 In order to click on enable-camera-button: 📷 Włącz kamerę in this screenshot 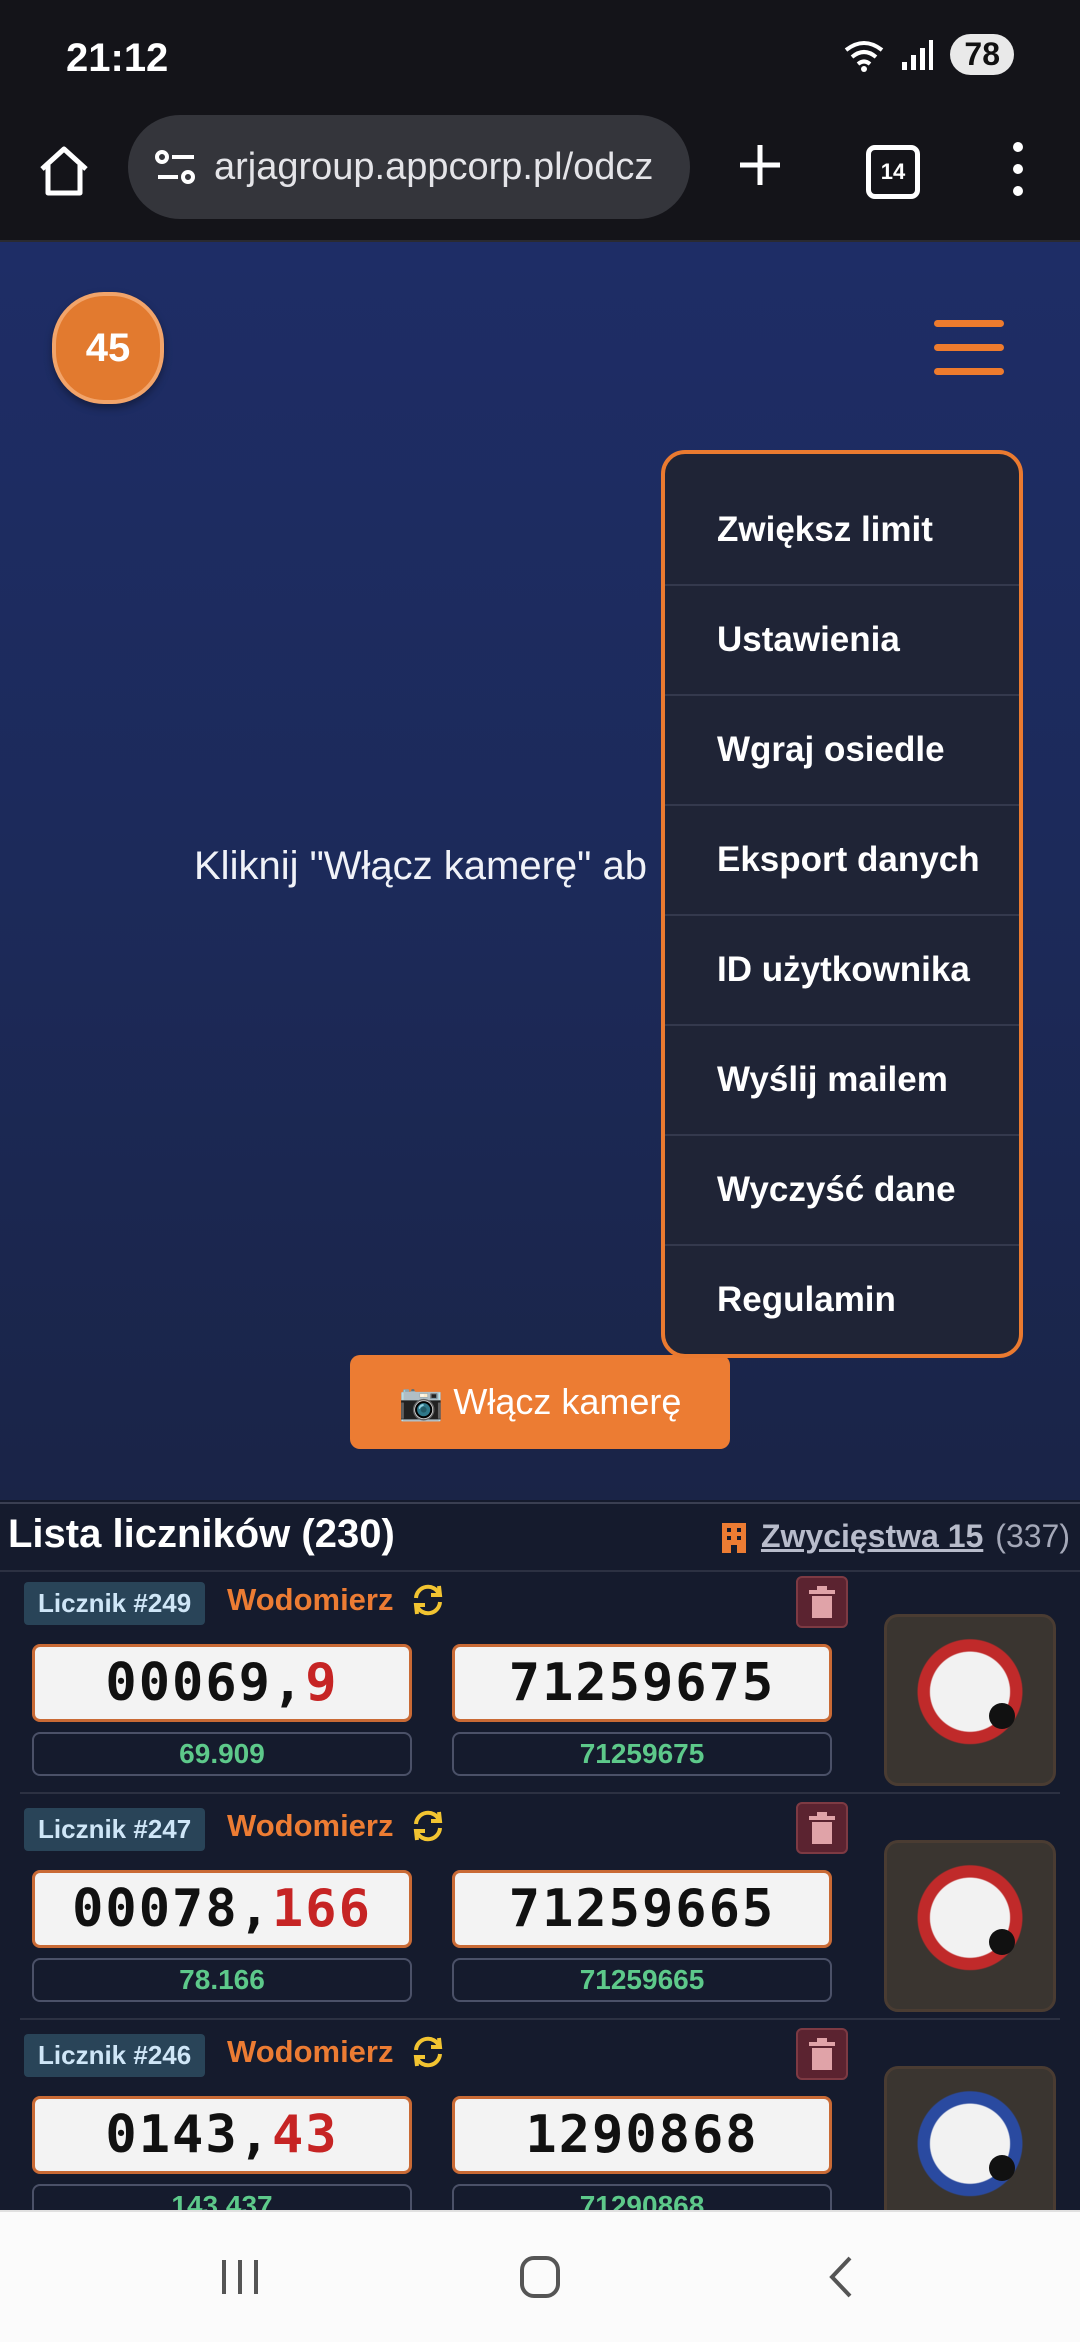, I will do `click(540, 1402)`.